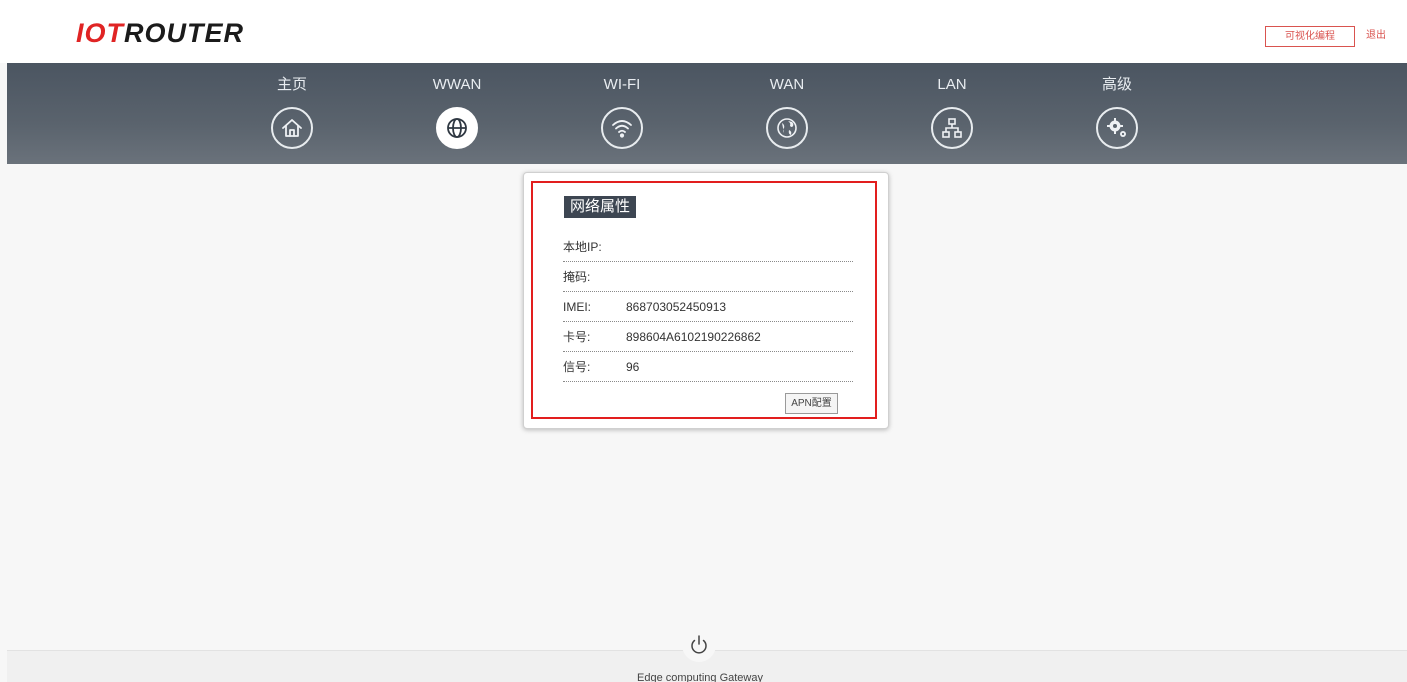 Image resolution: width=1407 pixels, height=682 pixels. What do you see at coordinates (707, 113) in the screenshot?
I see `main-nav: 主页 WWAN WI-FI WAN LAN 高级` at bounding box center [707, 113].